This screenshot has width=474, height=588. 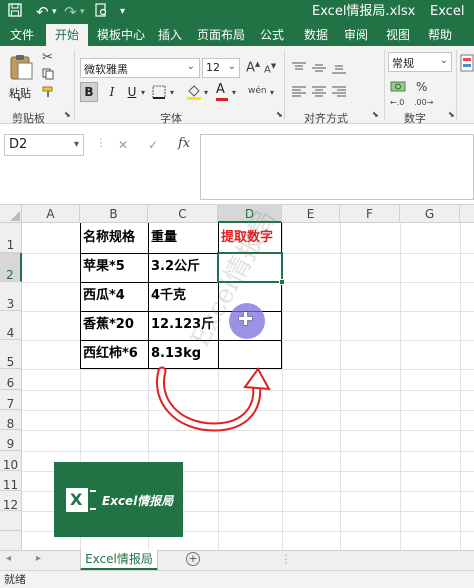 What do you see at coordinates (423, 102) in the screenshot?
I see `decrease-decimal-icon: .00→` at bounding box center [423, 102].